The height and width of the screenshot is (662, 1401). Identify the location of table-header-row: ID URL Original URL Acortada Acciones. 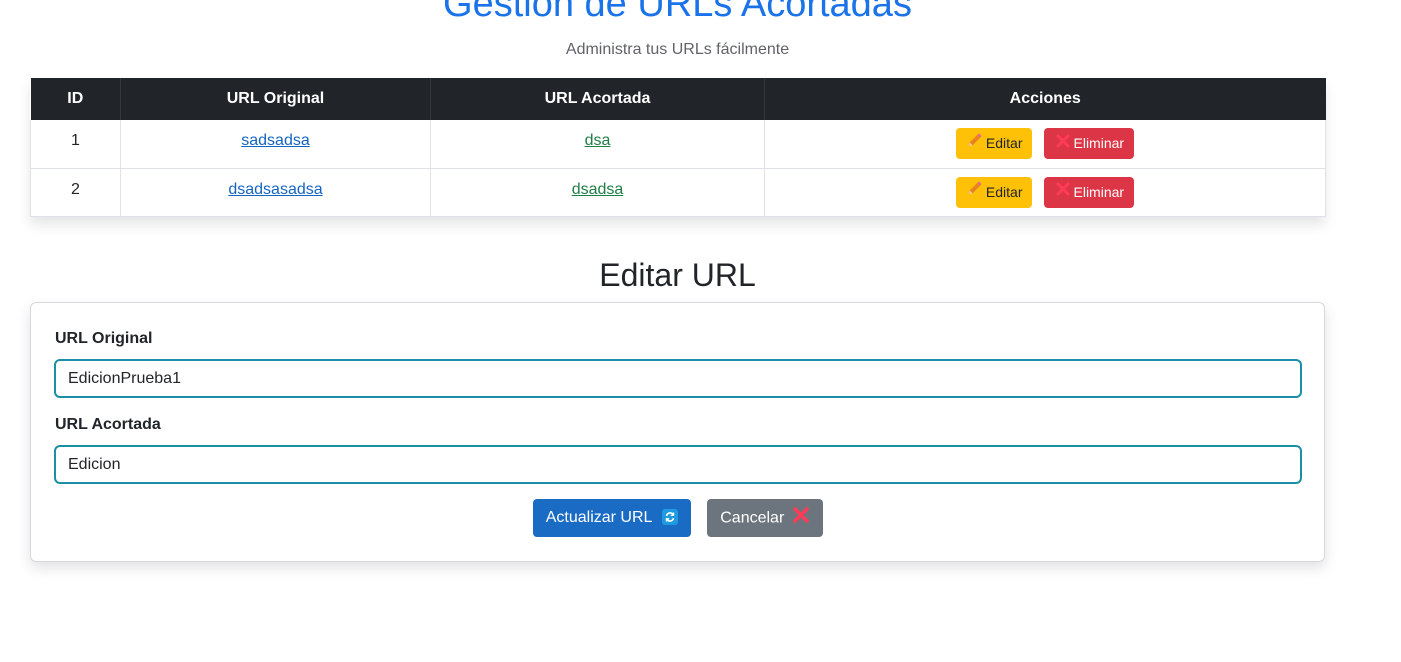
(678, 99).